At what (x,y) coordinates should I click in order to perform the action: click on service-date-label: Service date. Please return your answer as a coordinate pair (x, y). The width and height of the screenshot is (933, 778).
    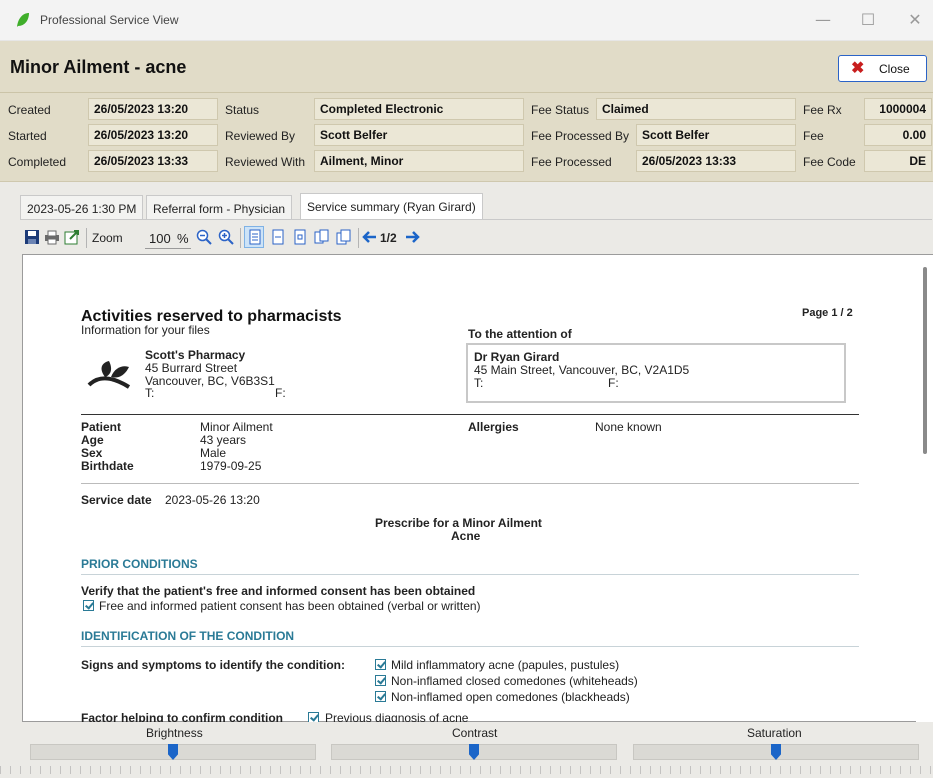
    Looking at the image, I should click on (116, 500).